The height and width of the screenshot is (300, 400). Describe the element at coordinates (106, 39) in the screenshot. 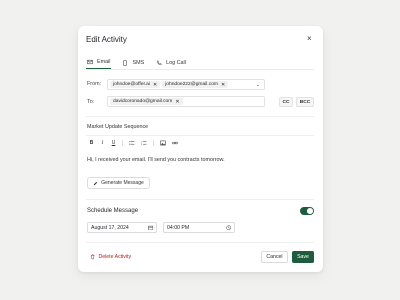

I see `dialog-title: Edit Activity` at that location.